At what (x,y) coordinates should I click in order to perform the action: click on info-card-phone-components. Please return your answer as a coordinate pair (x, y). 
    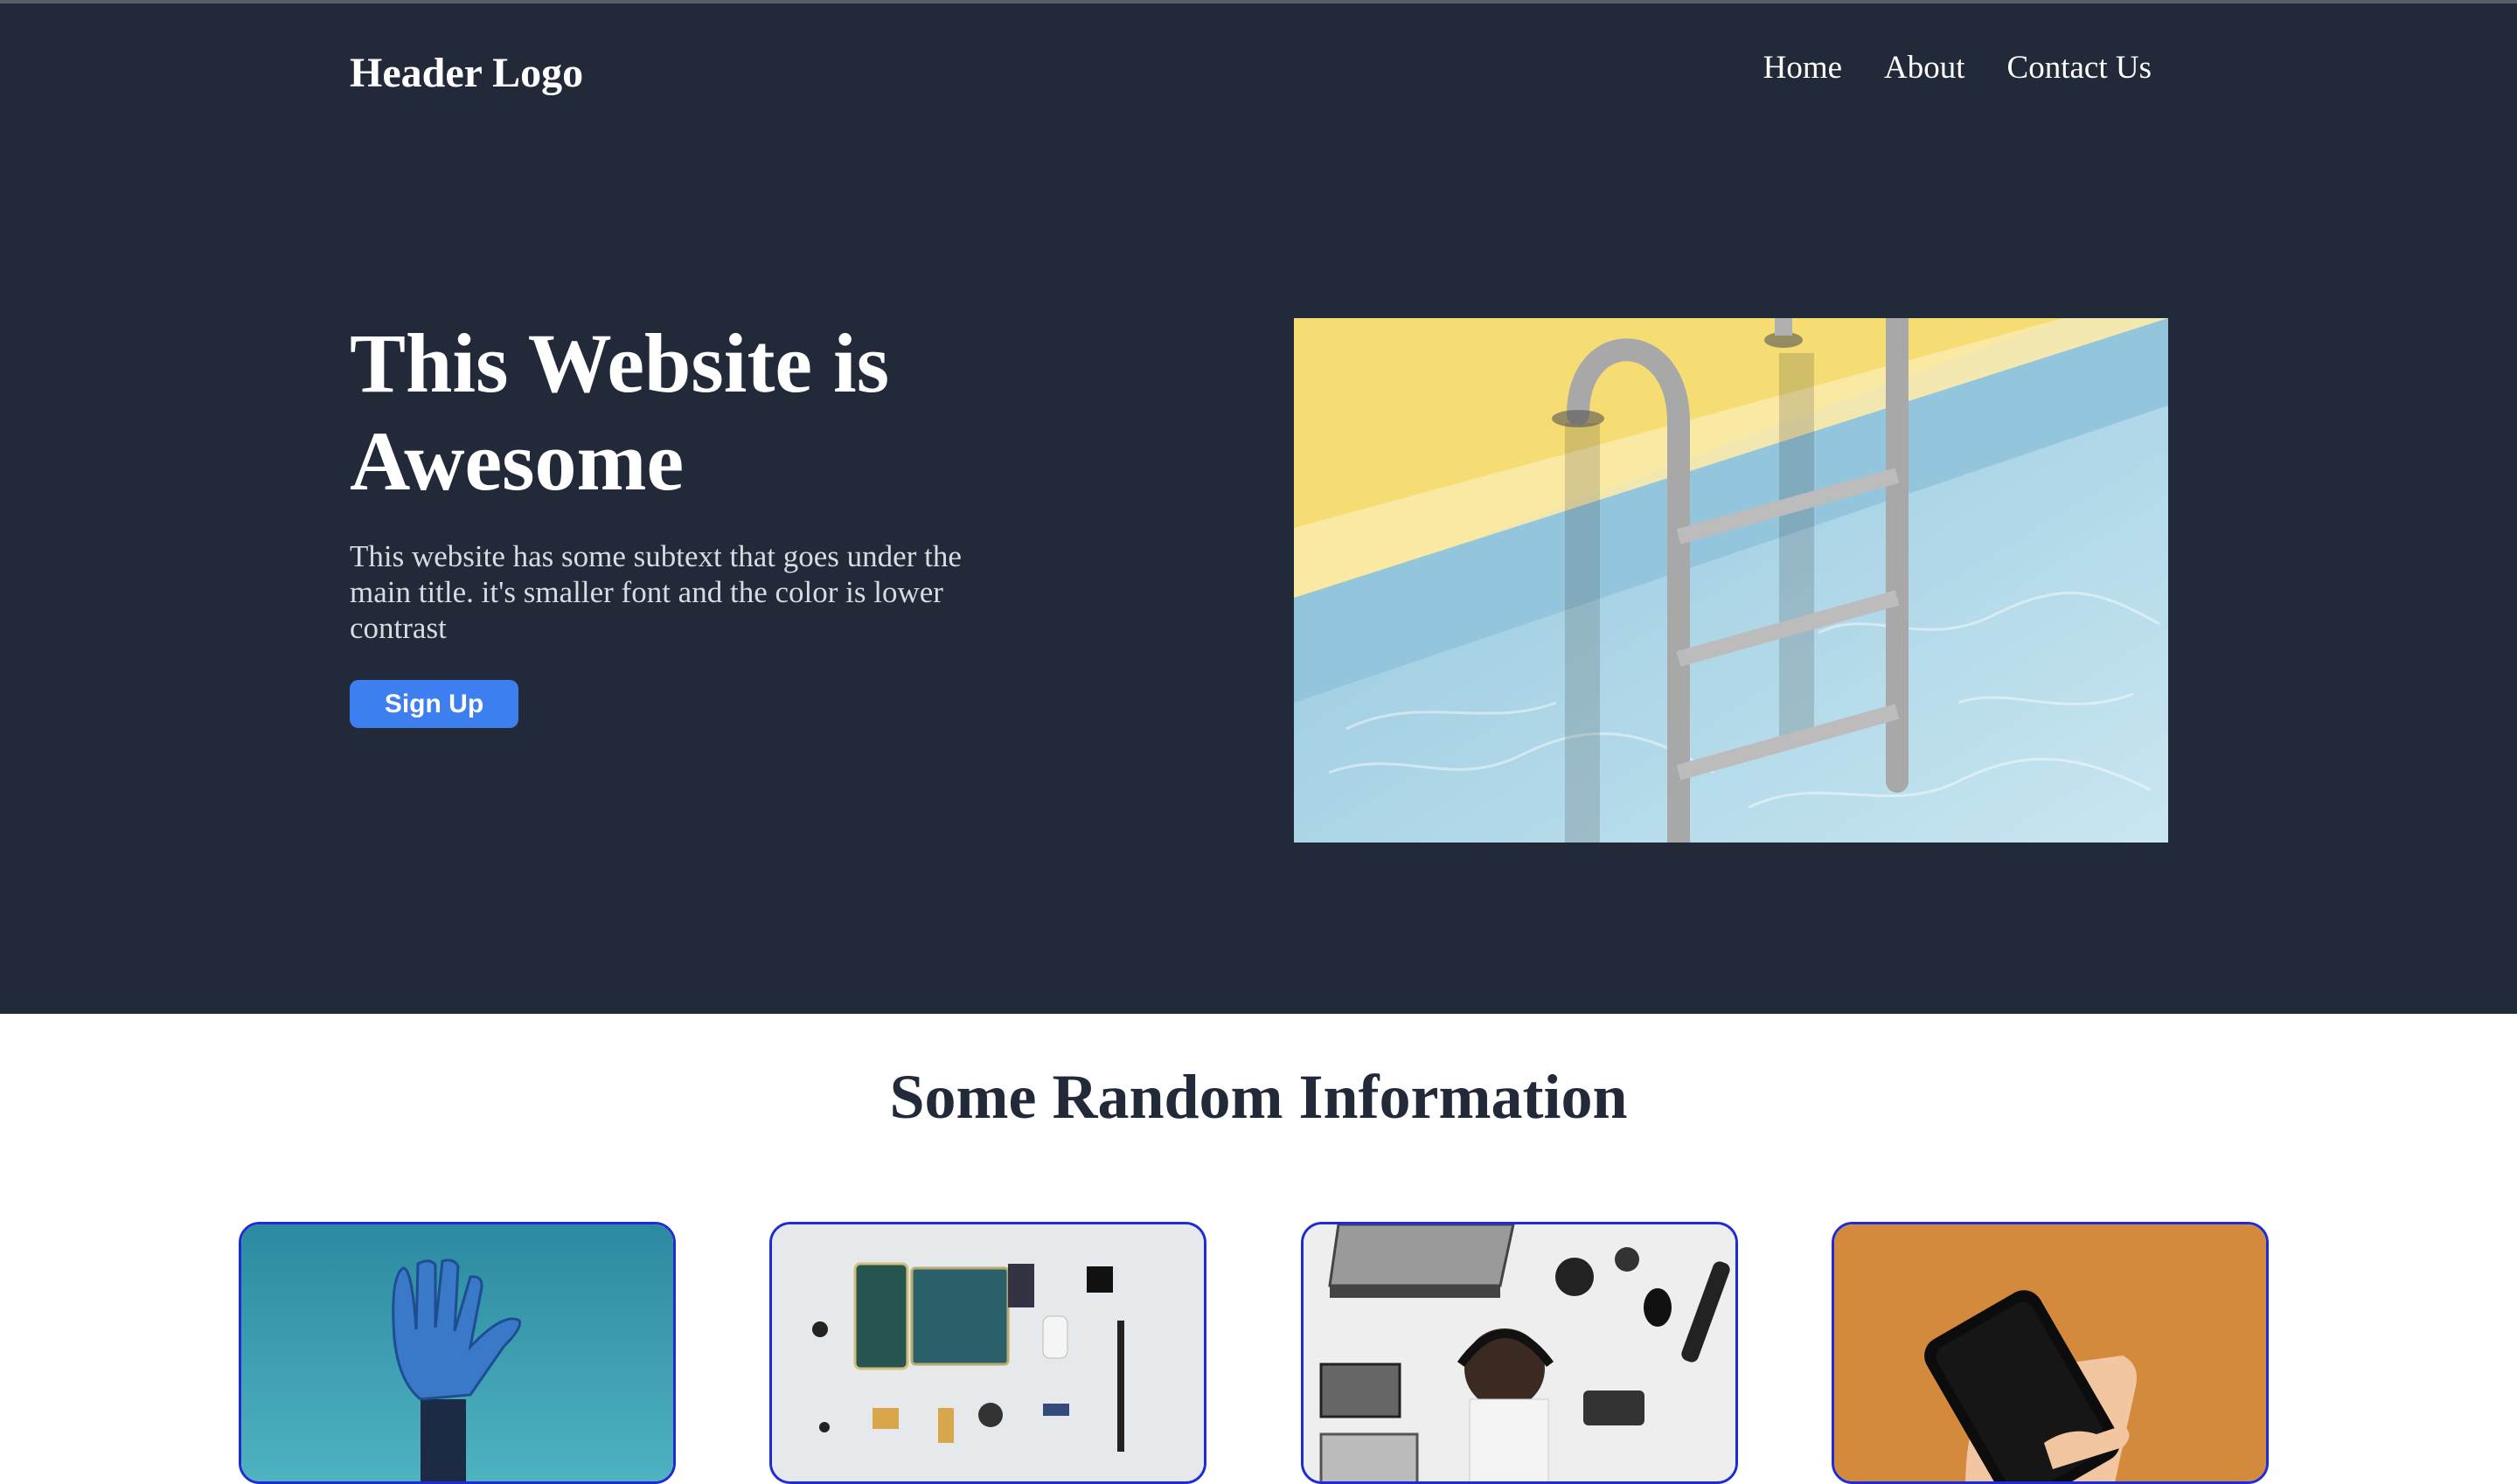
    Looking at the image, I should click on (987, 1353).